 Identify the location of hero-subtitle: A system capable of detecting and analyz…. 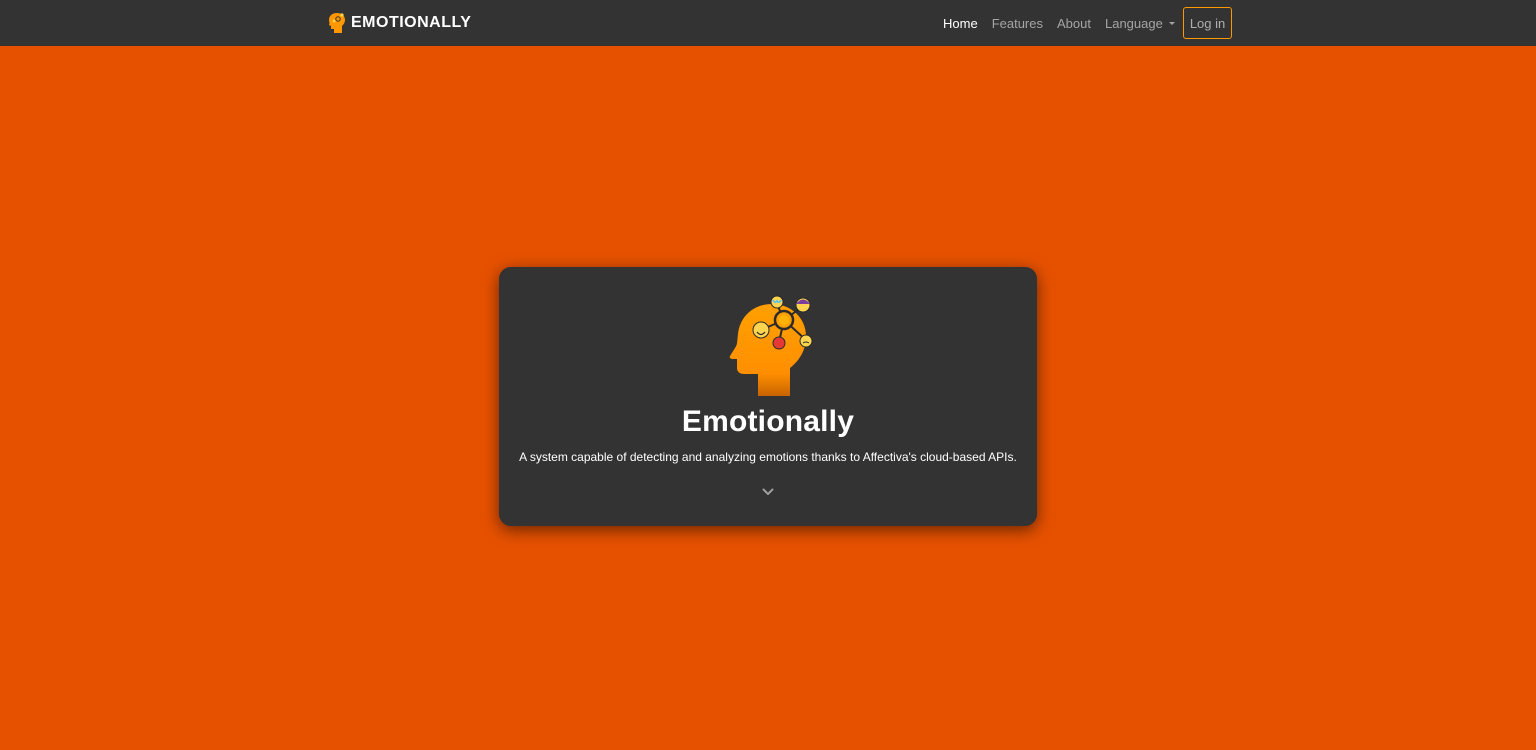
(768, 457).